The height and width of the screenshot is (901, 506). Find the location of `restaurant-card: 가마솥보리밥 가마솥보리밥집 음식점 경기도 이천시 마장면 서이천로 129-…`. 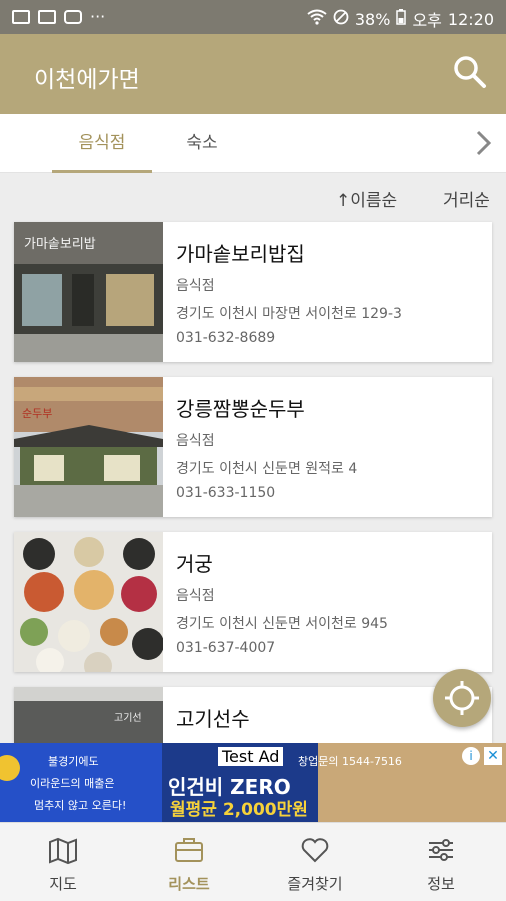

restaurant-card: 가마솥보리밥 가마솥보리밥집 음식점 경기도 이천시 마장면 서이천로 129-… is located at coordinates (253, 292).